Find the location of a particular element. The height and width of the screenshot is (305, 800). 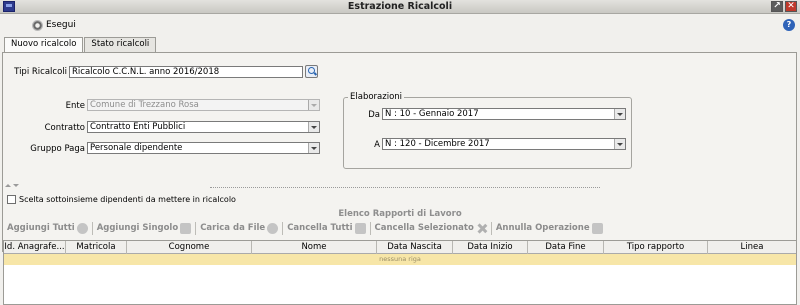

help-icon: ? is located at coordinates (789, 25).